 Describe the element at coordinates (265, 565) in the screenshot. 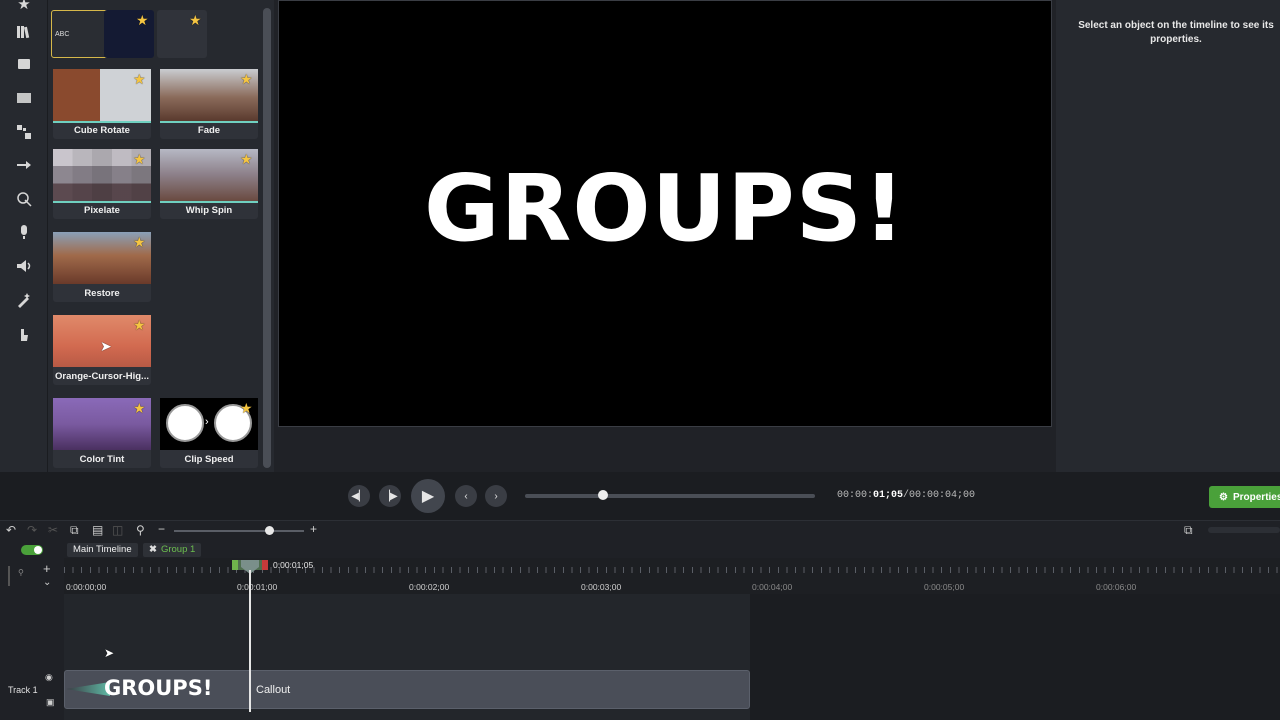

I see `out-point-handle` at that location.